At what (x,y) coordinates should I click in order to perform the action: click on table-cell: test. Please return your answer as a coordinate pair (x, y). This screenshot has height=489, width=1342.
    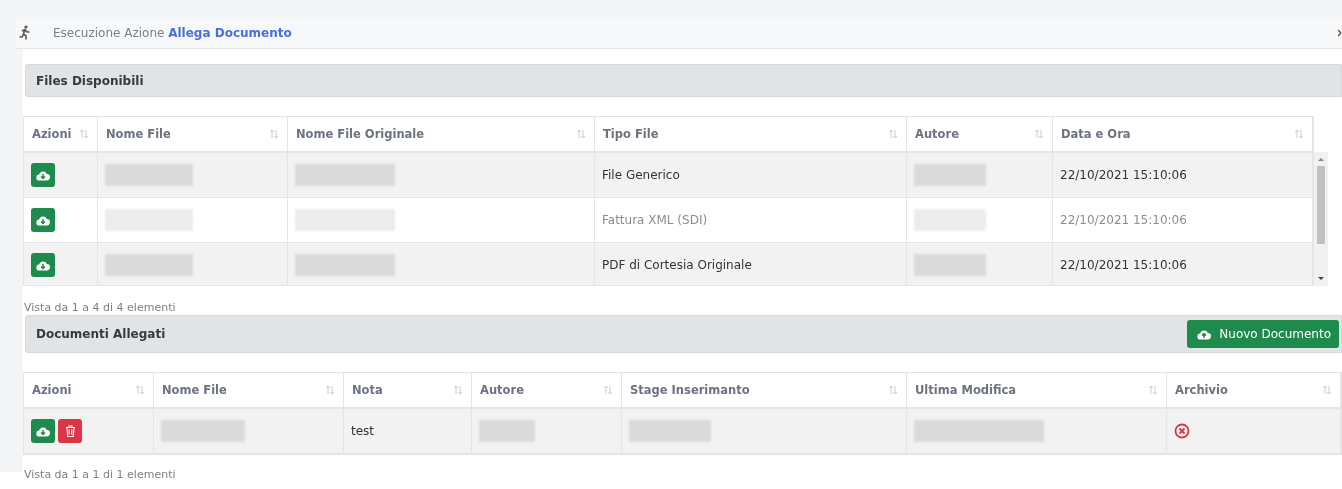
    Looking at the image, I should click on (363, 431).